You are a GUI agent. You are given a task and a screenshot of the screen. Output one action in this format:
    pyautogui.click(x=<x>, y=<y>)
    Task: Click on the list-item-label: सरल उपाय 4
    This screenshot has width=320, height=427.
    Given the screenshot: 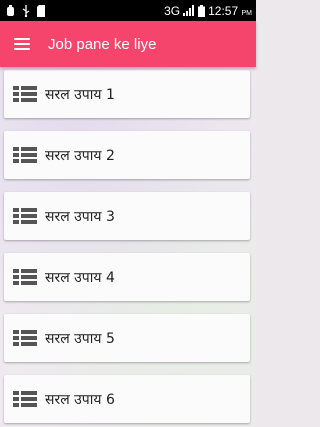 What is the action you would take?
    pyautogui.click(x=80, y=277)
    